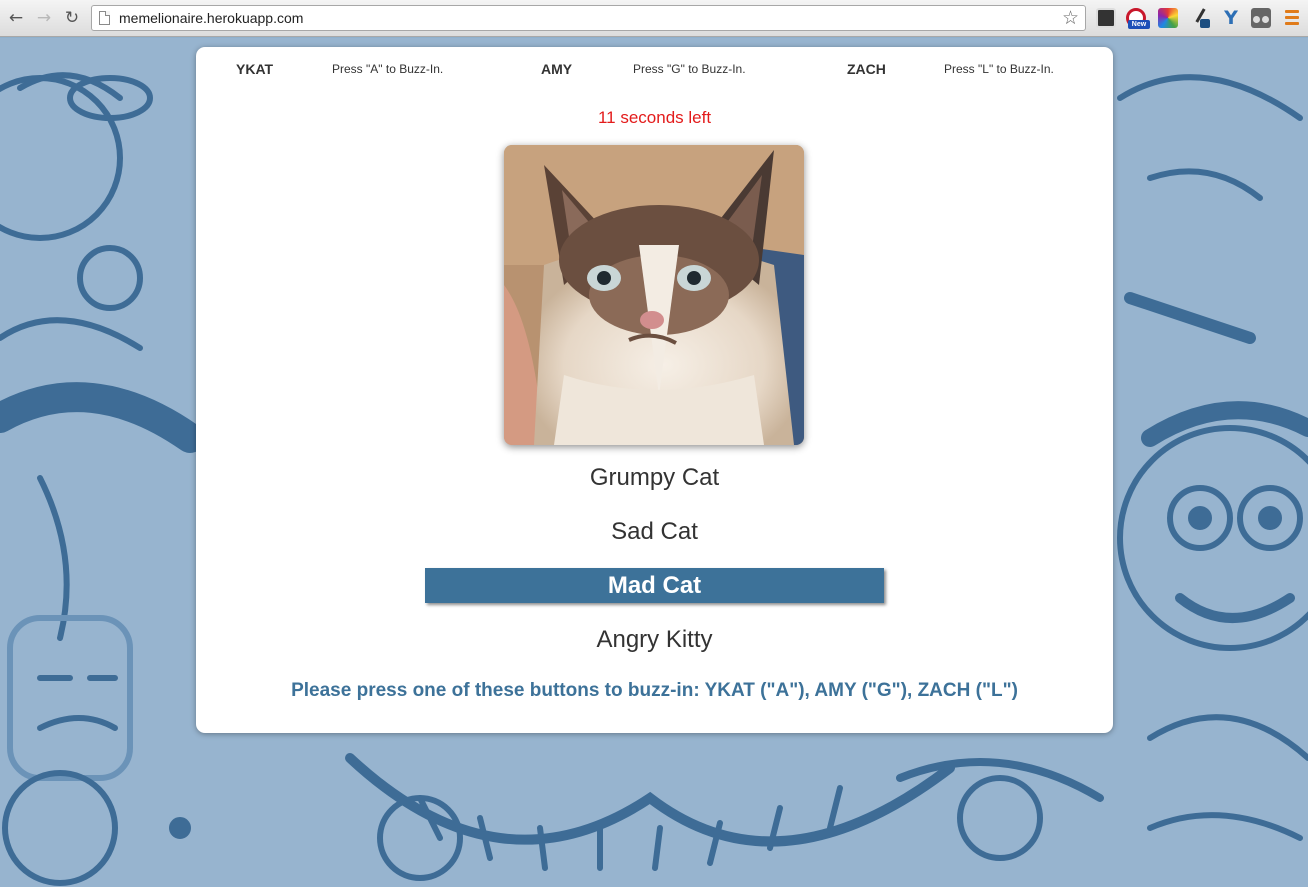 The image size is (1308, 887). What do you see at coordinates (1292, 18) in the screenshot?
I see `hamburger-menu-icon` at bounding box center [1292, 18].